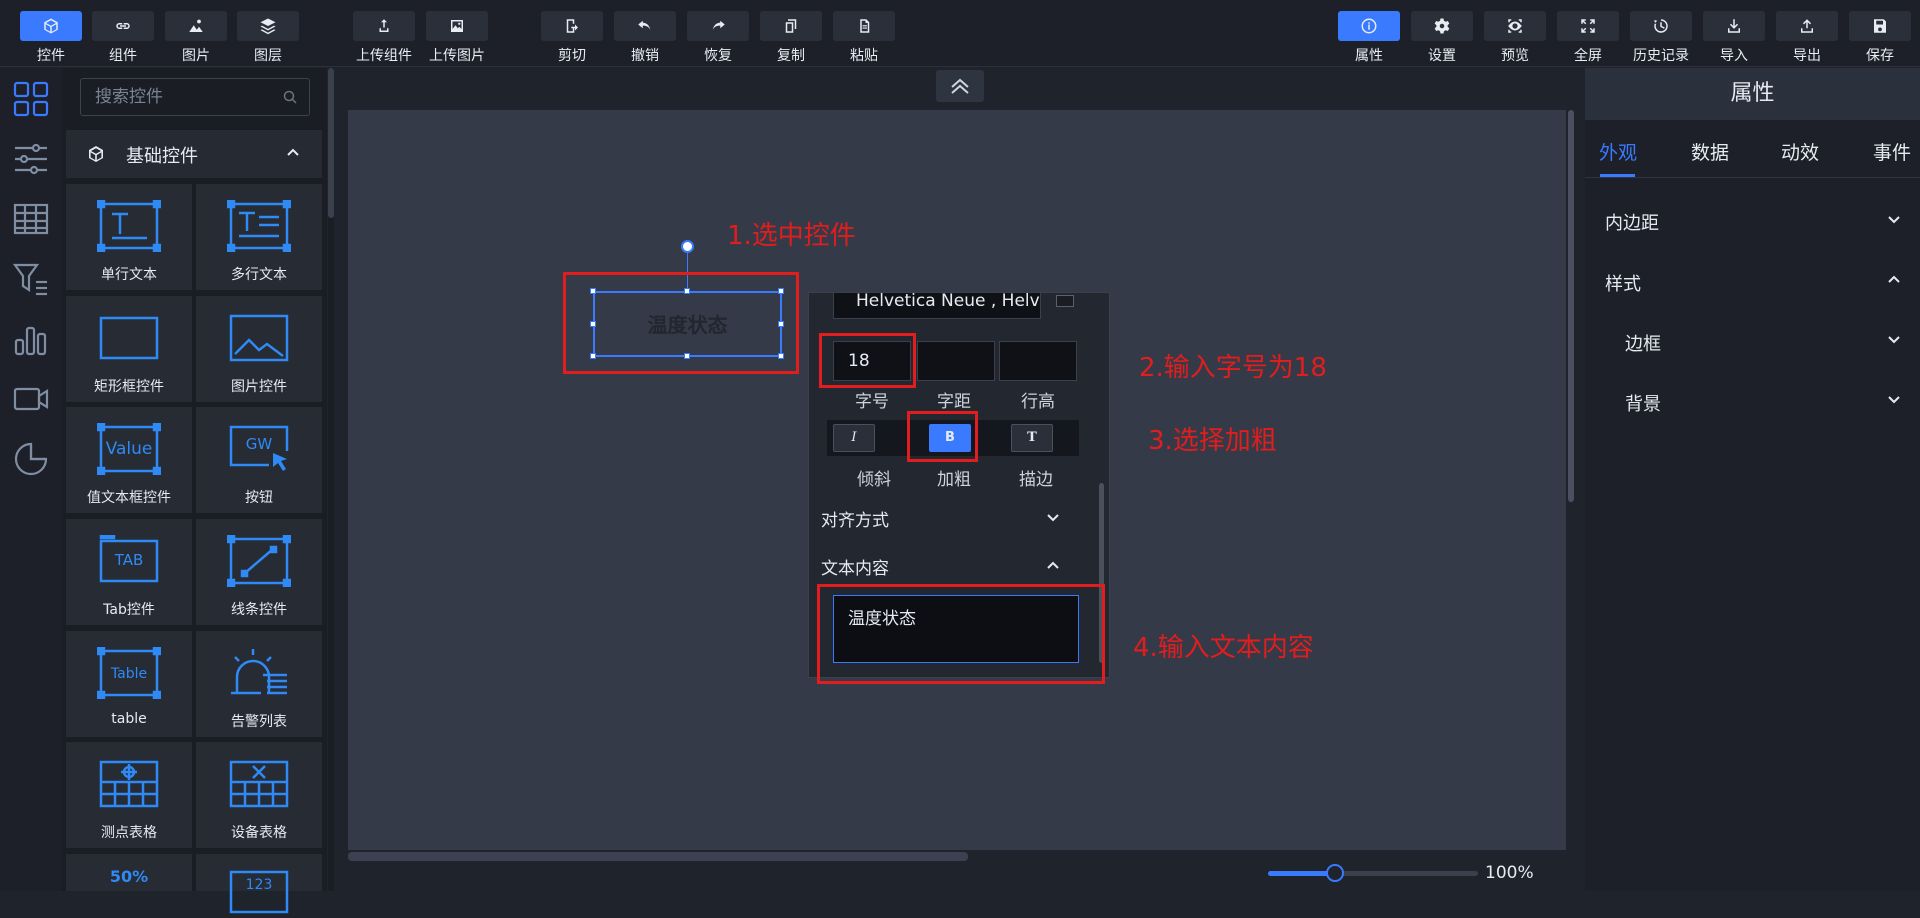 This screenshot has height=918, width=1920. Describe the element at coordinates (1515, 38) in the screenshot. I see `toolbar-preview-button: 预览` at that location.